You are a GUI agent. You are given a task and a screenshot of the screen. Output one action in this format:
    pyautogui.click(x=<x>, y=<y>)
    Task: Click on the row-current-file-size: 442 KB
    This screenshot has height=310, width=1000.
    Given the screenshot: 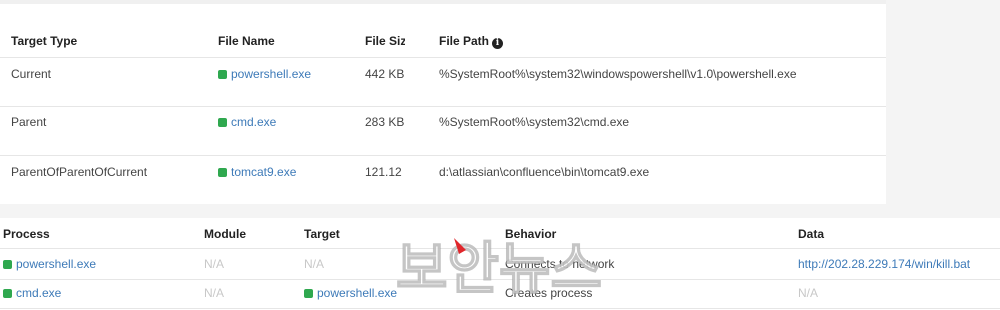 What is the action you would take?
    pyautogui.click(x=385, y=74)
    